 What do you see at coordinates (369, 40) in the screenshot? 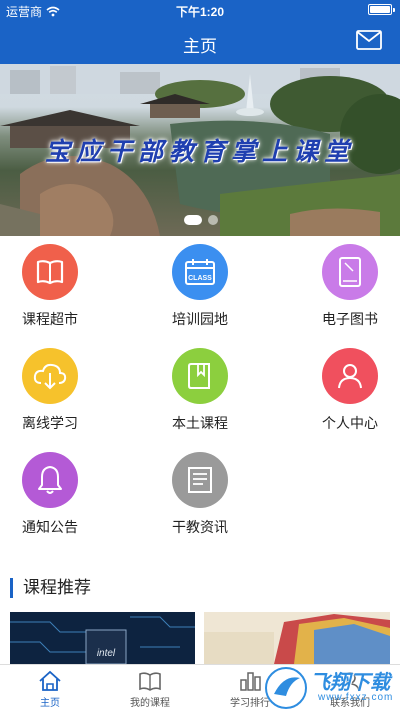
I see `mail-icon` at bounding box center [369, 40].